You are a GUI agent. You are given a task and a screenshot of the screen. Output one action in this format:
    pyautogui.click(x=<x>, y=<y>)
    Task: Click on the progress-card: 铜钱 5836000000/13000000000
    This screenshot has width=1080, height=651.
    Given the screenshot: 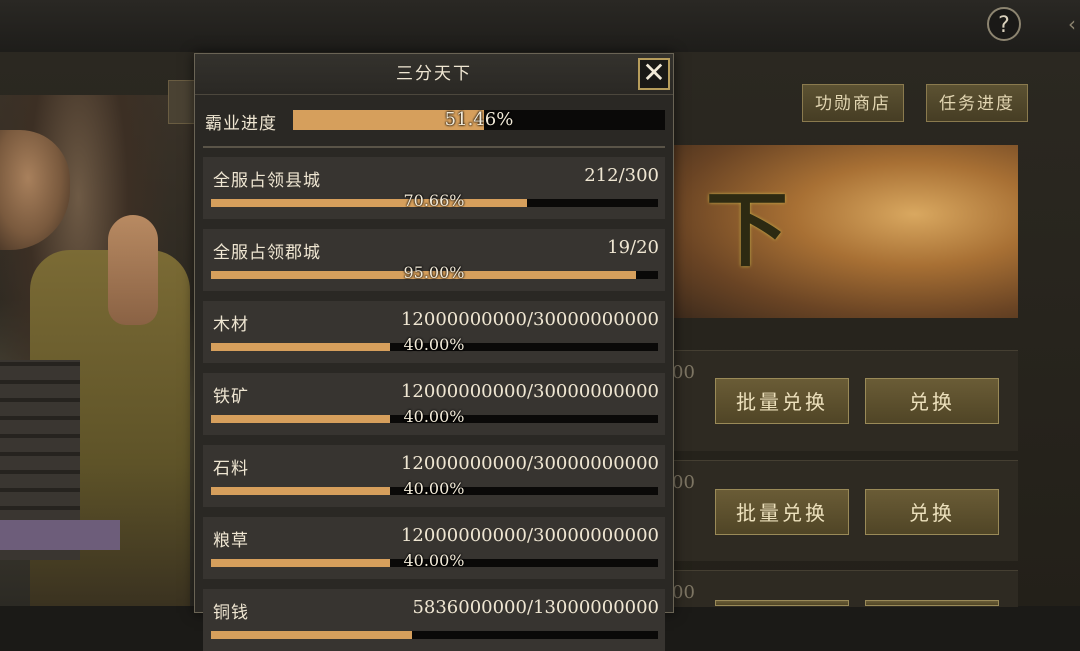 What is the action you would take?
    pyautogui.click(x=434, y=620)
    